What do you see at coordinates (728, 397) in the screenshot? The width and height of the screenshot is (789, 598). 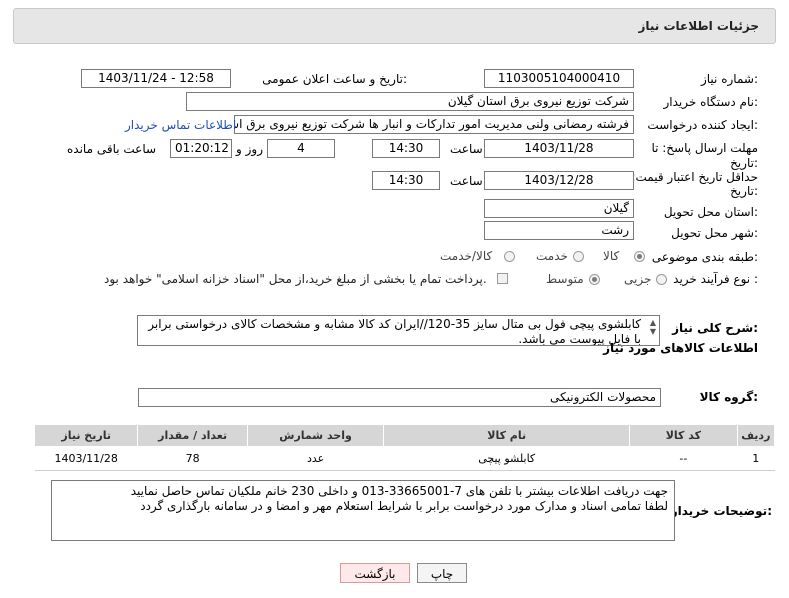 I see `goods-group-label: گروه کالا:` at bounding box center [728, 397].